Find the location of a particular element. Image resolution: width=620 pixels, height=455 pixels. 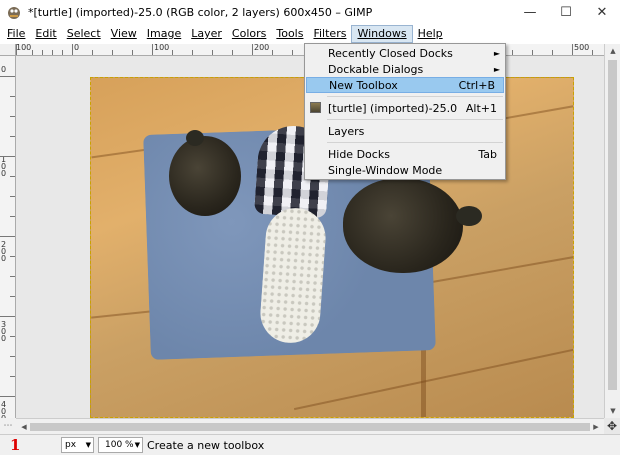

menu-item-label: Hide Docks is located at coordinates (359, 154).